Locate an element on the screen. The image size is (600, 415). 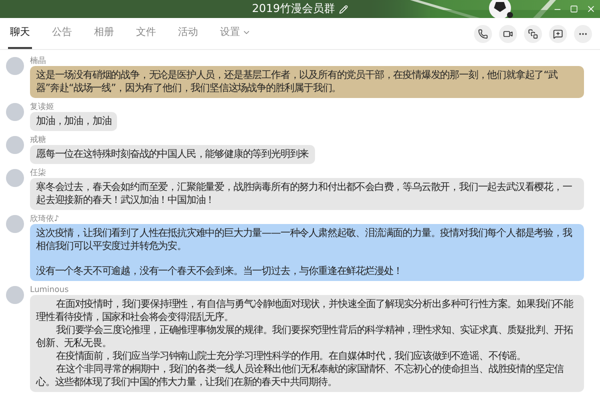
sender-name: 戒糖 is located at coordinates (38, 139).